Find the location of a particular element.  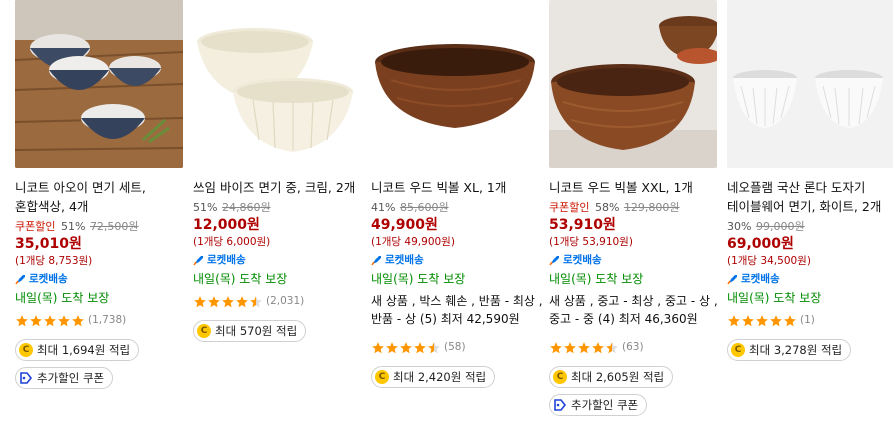

product-image-nicot-wood-bowl-xl is located at coordinates (455, 84).